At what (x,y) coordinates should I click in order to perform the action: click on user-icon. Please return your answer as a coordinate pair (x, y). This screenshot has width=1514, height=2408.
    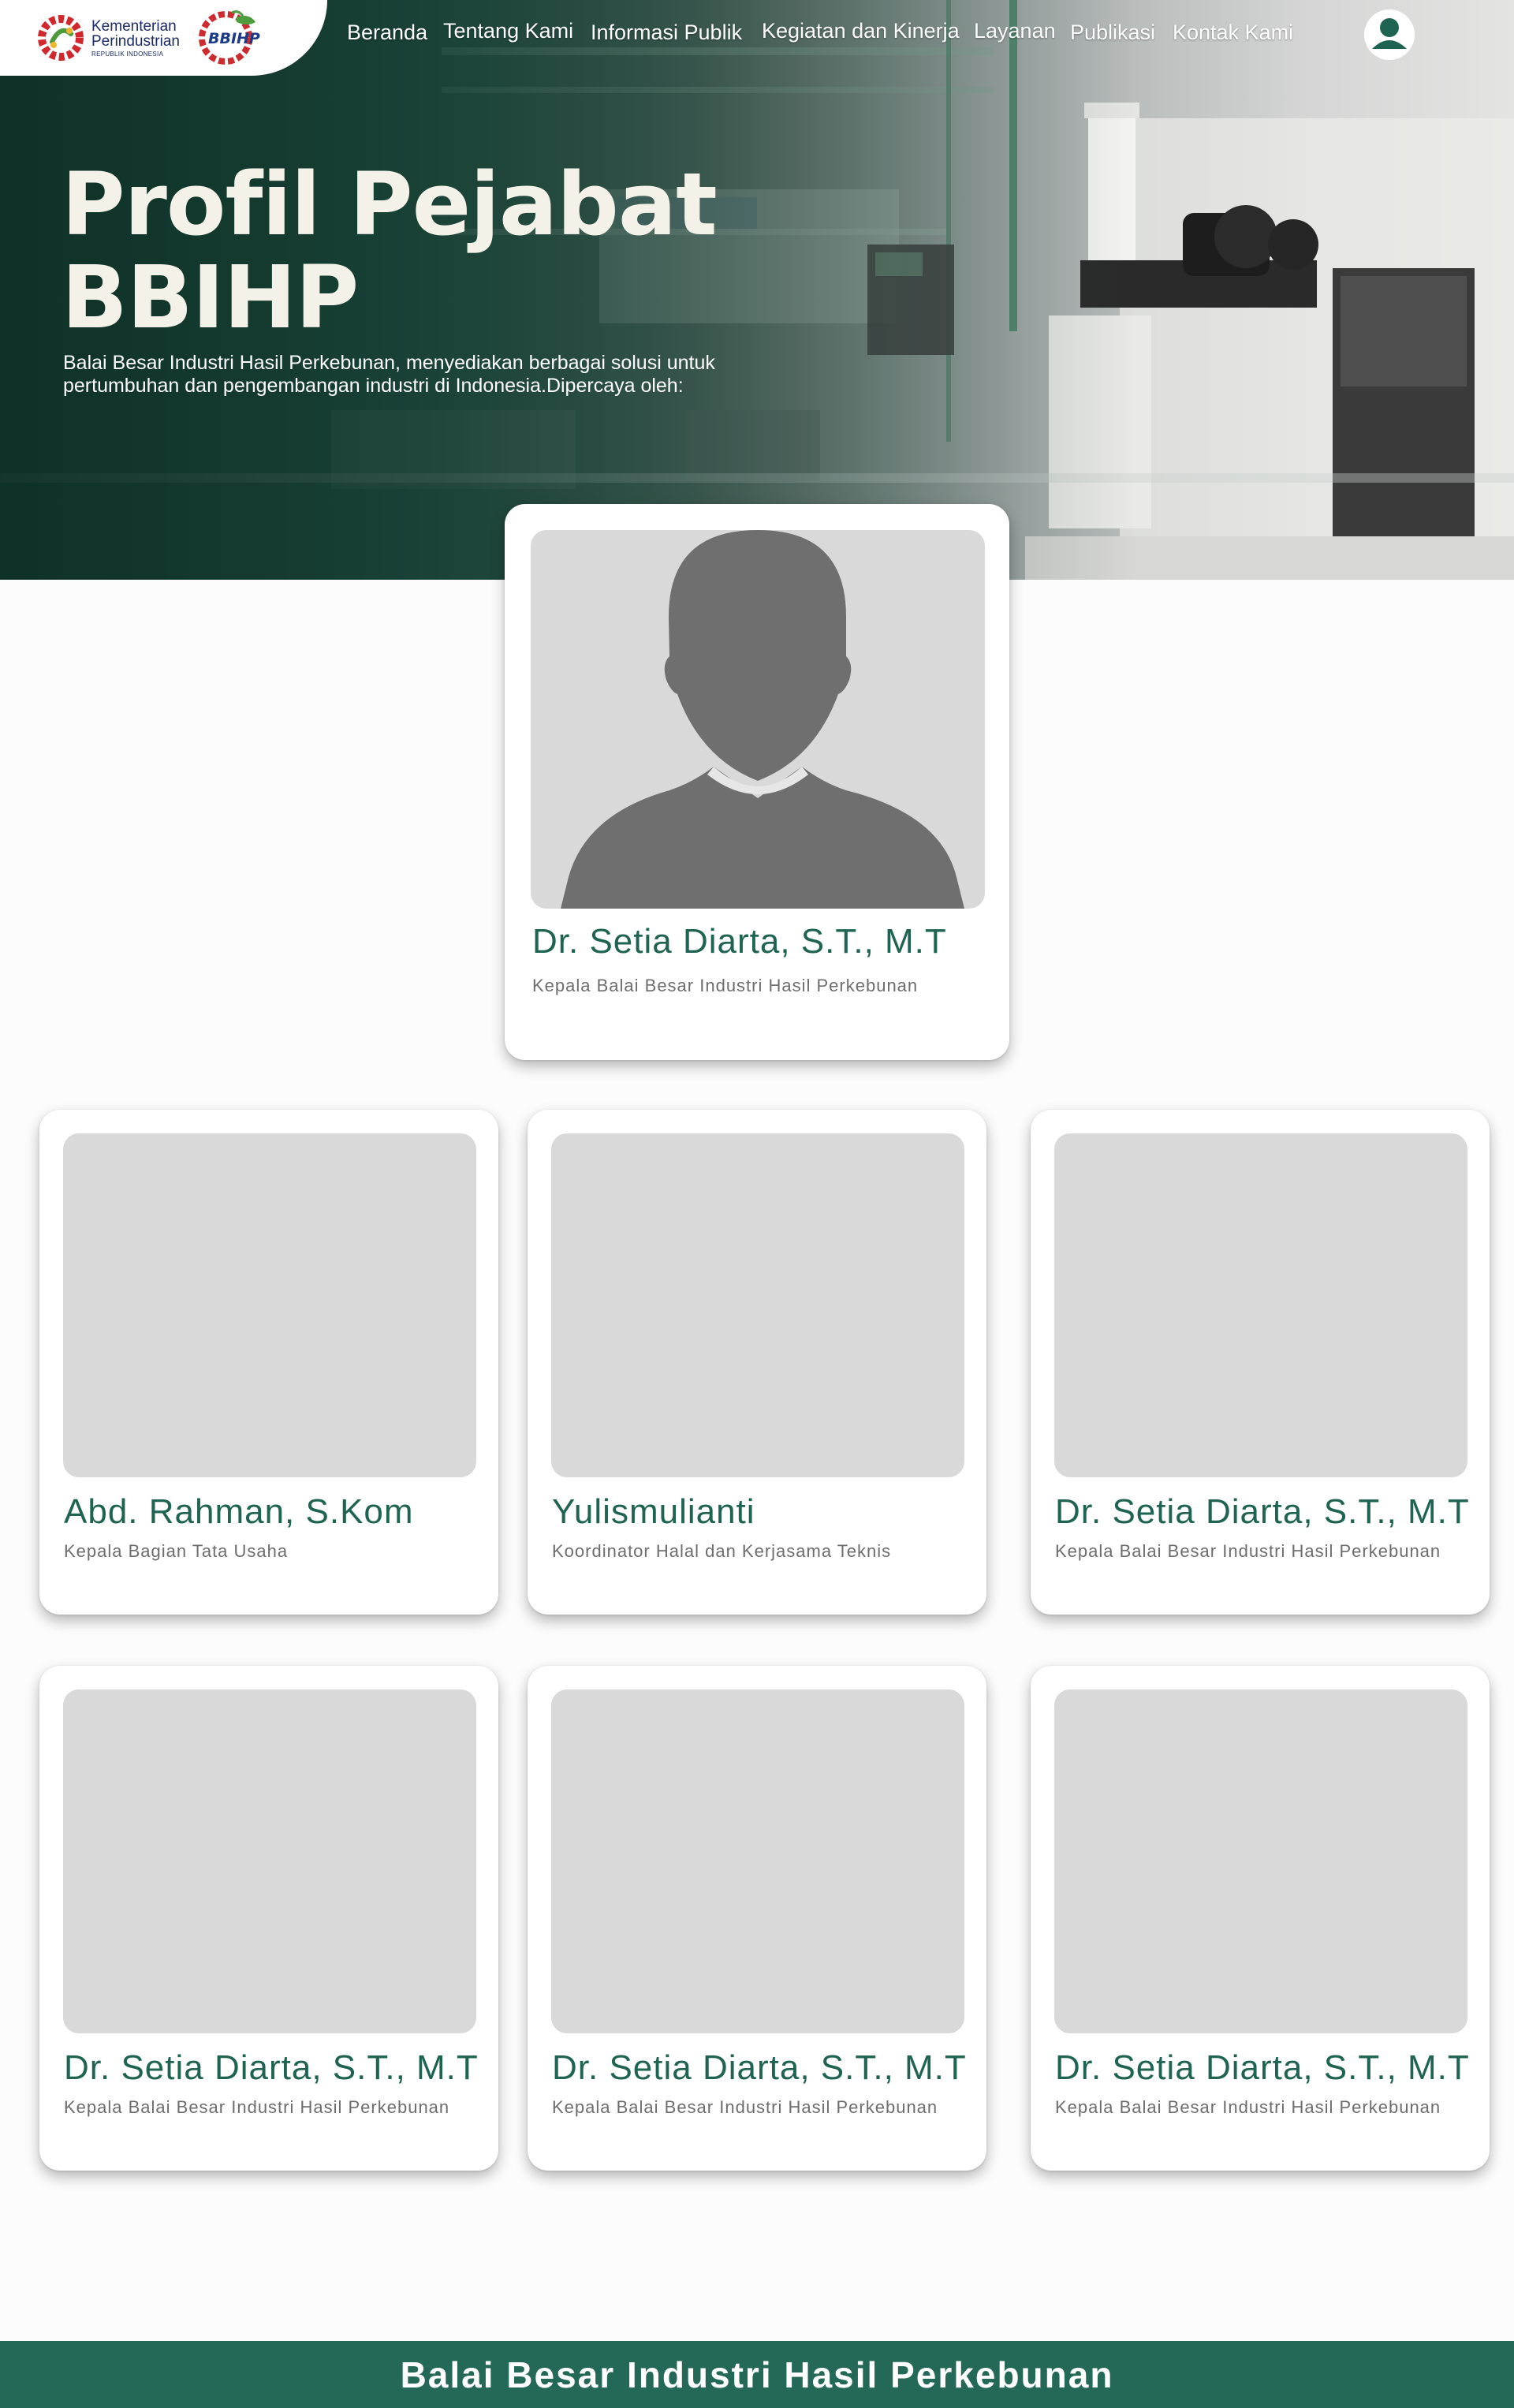
    Looking at the image, I should click on (1389, 34).